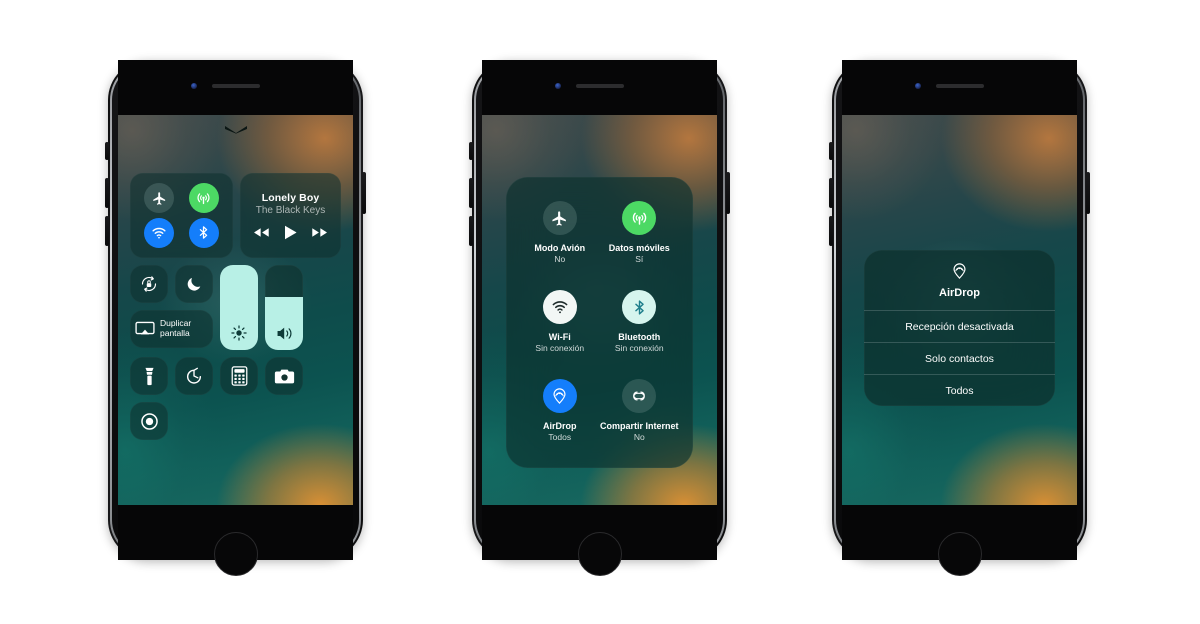  What do you see at coordinates (235, 215) in the screenshot?
I see `row-top: Lonely Boy The Black Keys` at bounding box center [235, 215].